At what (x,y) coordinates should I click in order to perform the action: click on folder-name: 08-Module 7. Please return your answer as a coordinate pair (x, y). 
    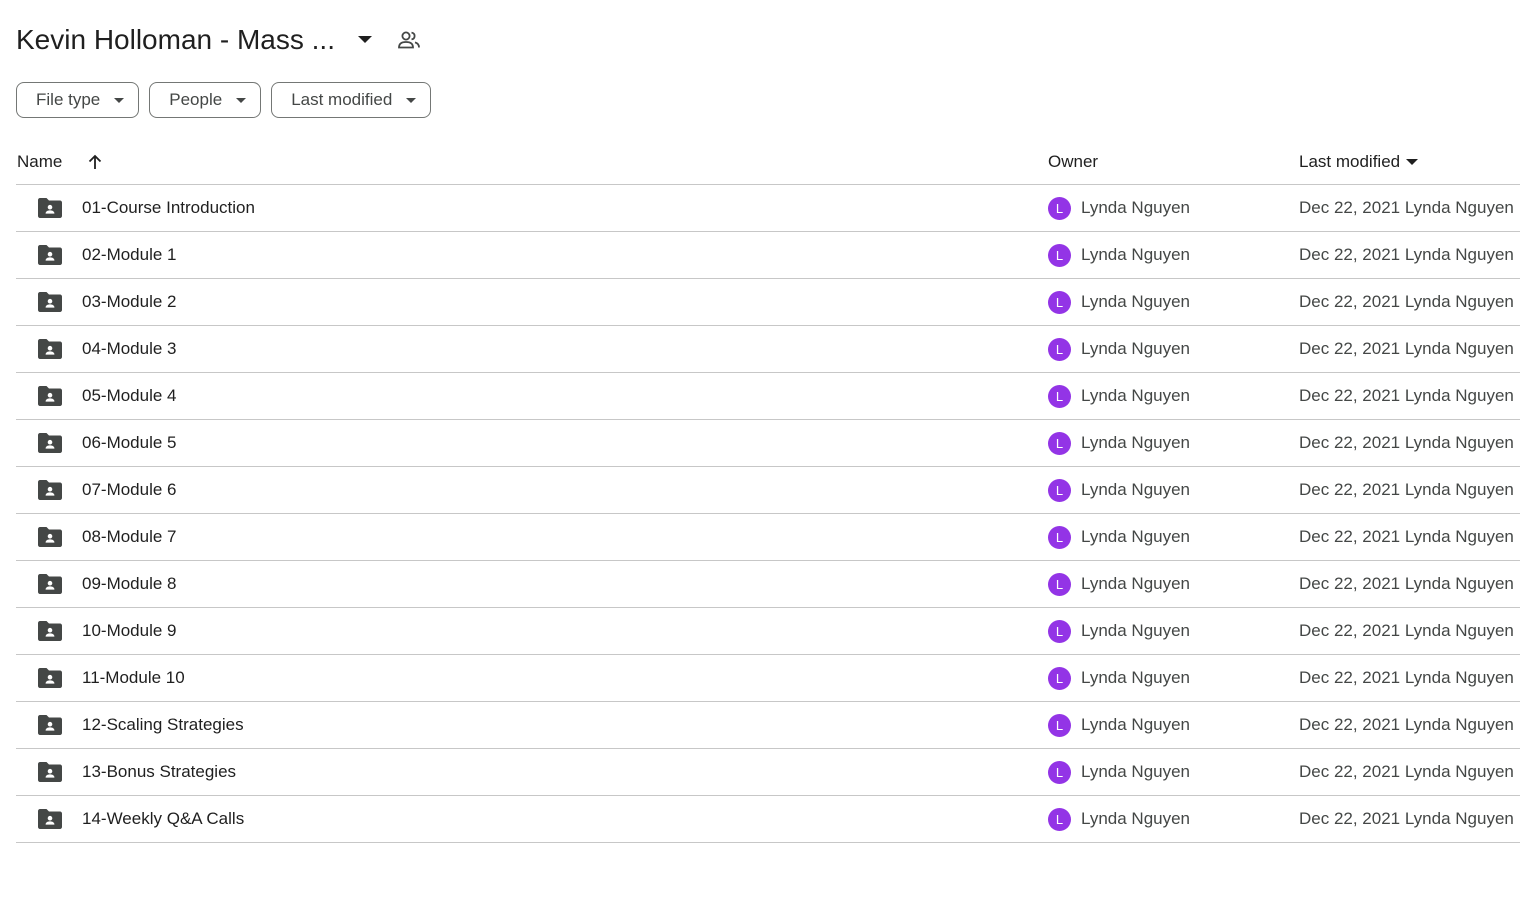
    Looking at the image, I should click on (129, 536).